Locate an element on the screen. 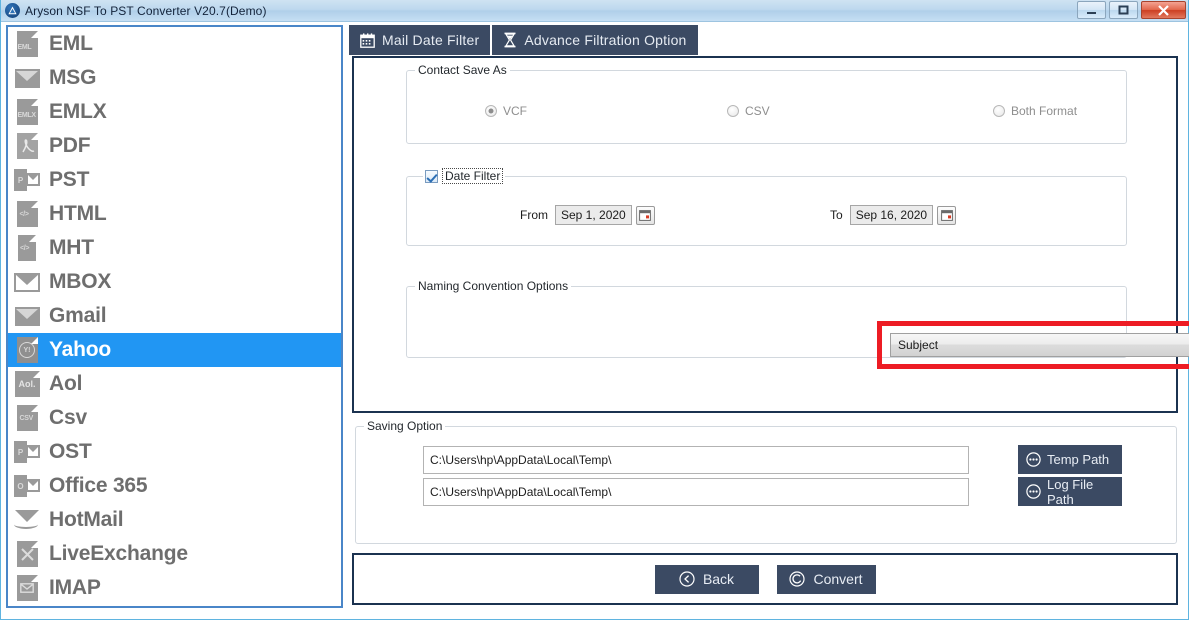  office365-icon: O is located at coordinates (27, 486).